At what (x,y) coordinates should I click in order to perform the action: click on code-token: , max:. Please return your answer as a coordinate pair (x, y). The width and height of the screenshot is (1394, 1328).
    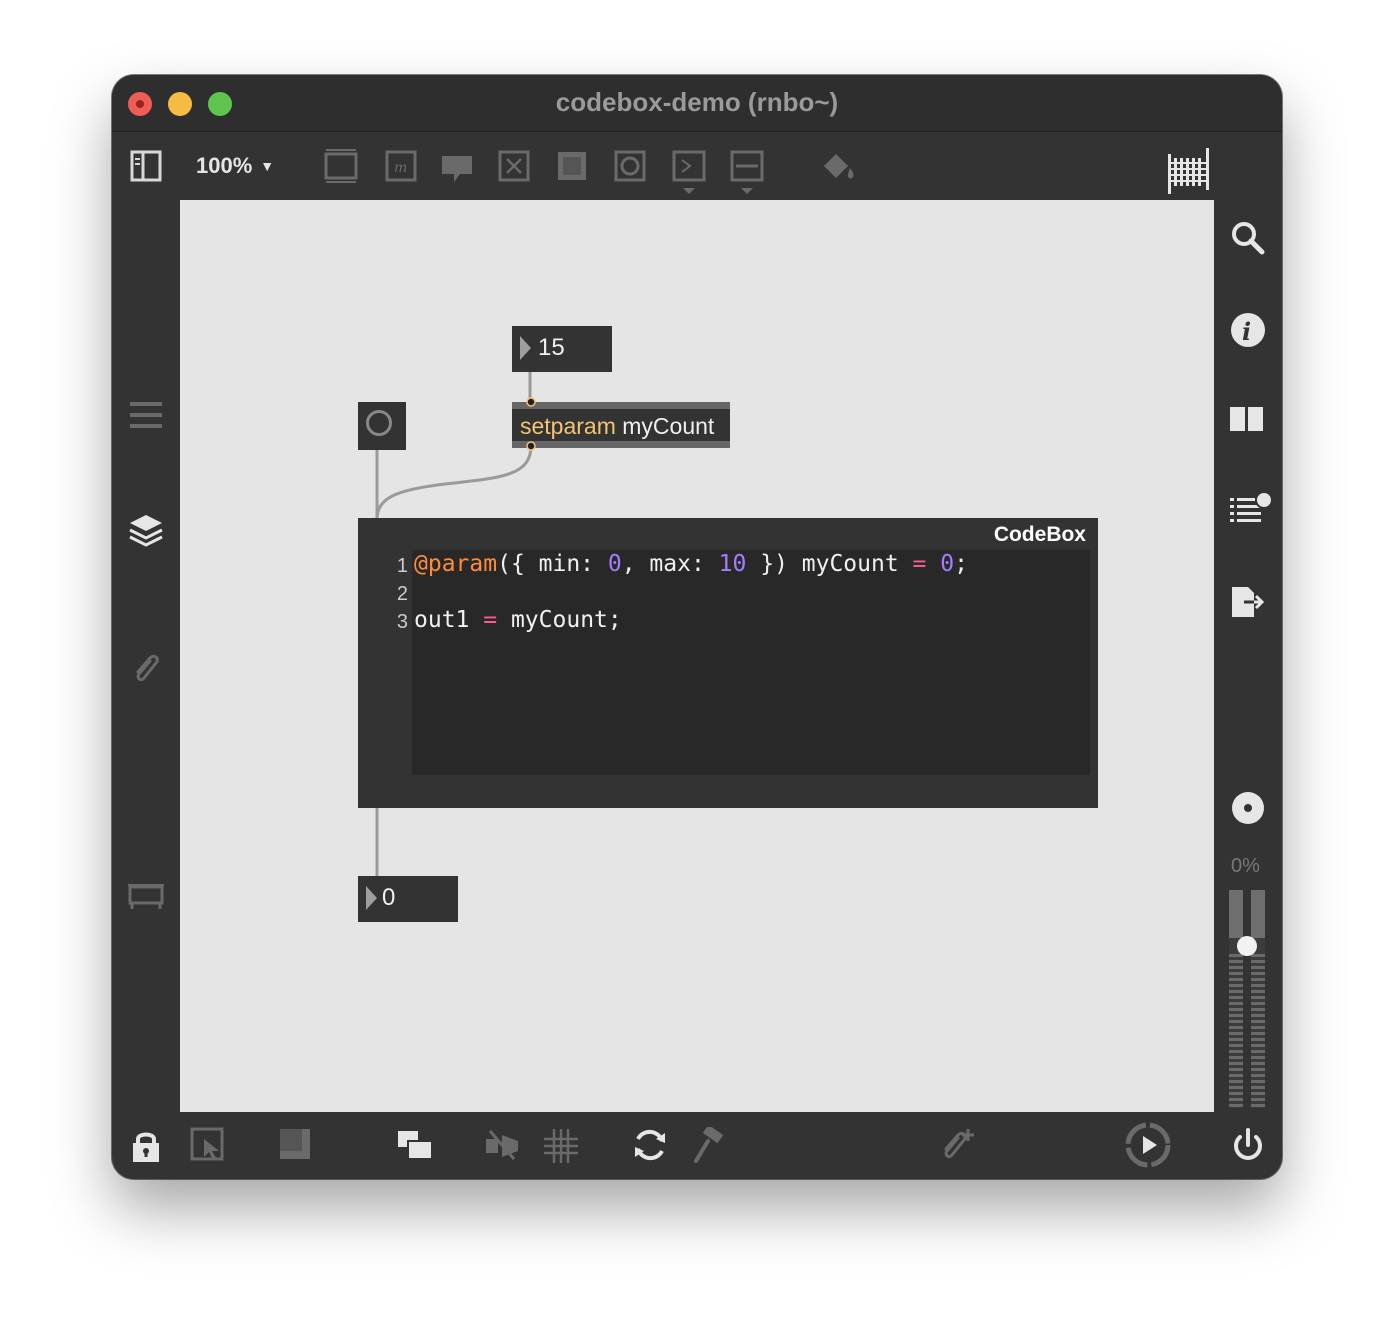
    Looking at the image, I should click on (670, 564).